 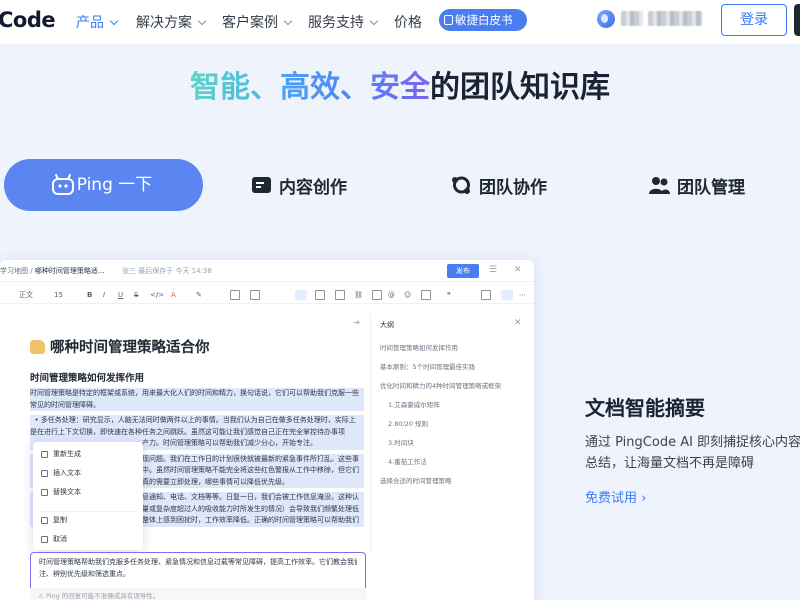 I want to click on logo: Code, so click(x=28, y=20).